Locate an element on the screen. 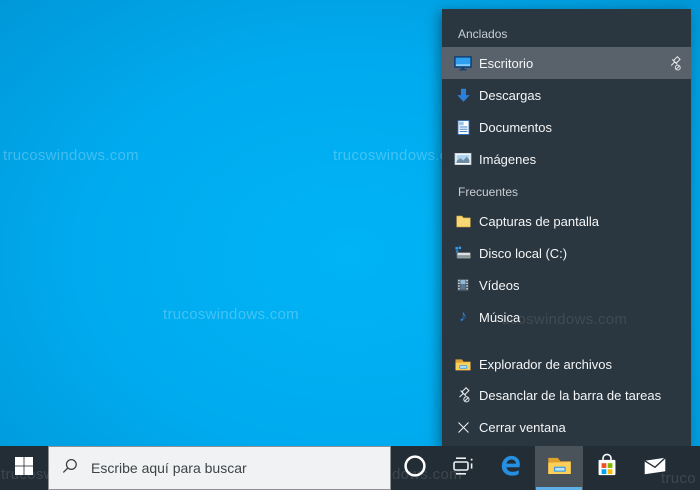  start-button is located at coordinates (24, 468).